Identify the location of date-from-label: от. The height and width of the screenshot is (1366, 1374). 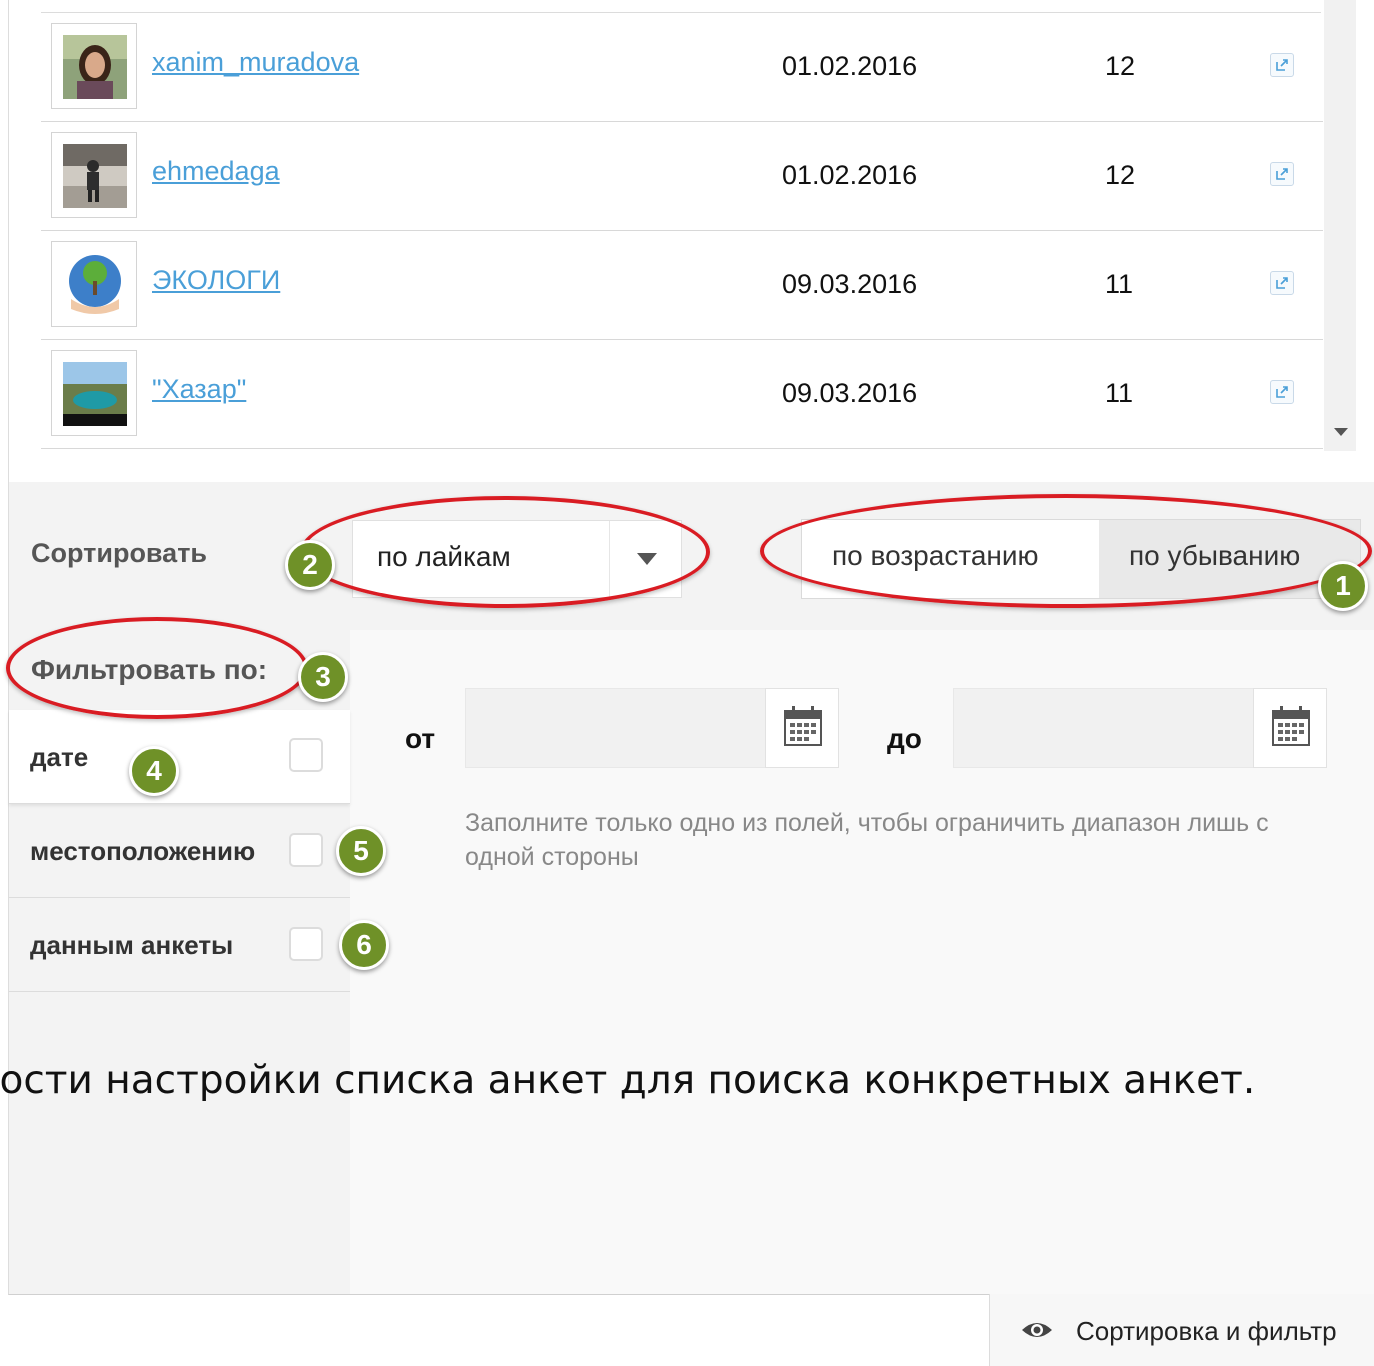
(420, 738).